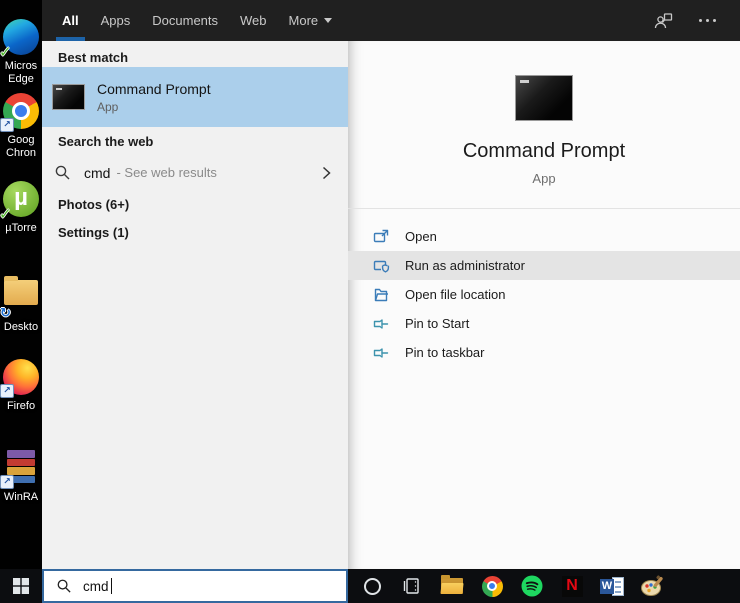 This screenshot has height=603, width=740. Describe the element at coordinates (544, 151) in the screenshot. I see `preview-title: Command Prompt` at that location.